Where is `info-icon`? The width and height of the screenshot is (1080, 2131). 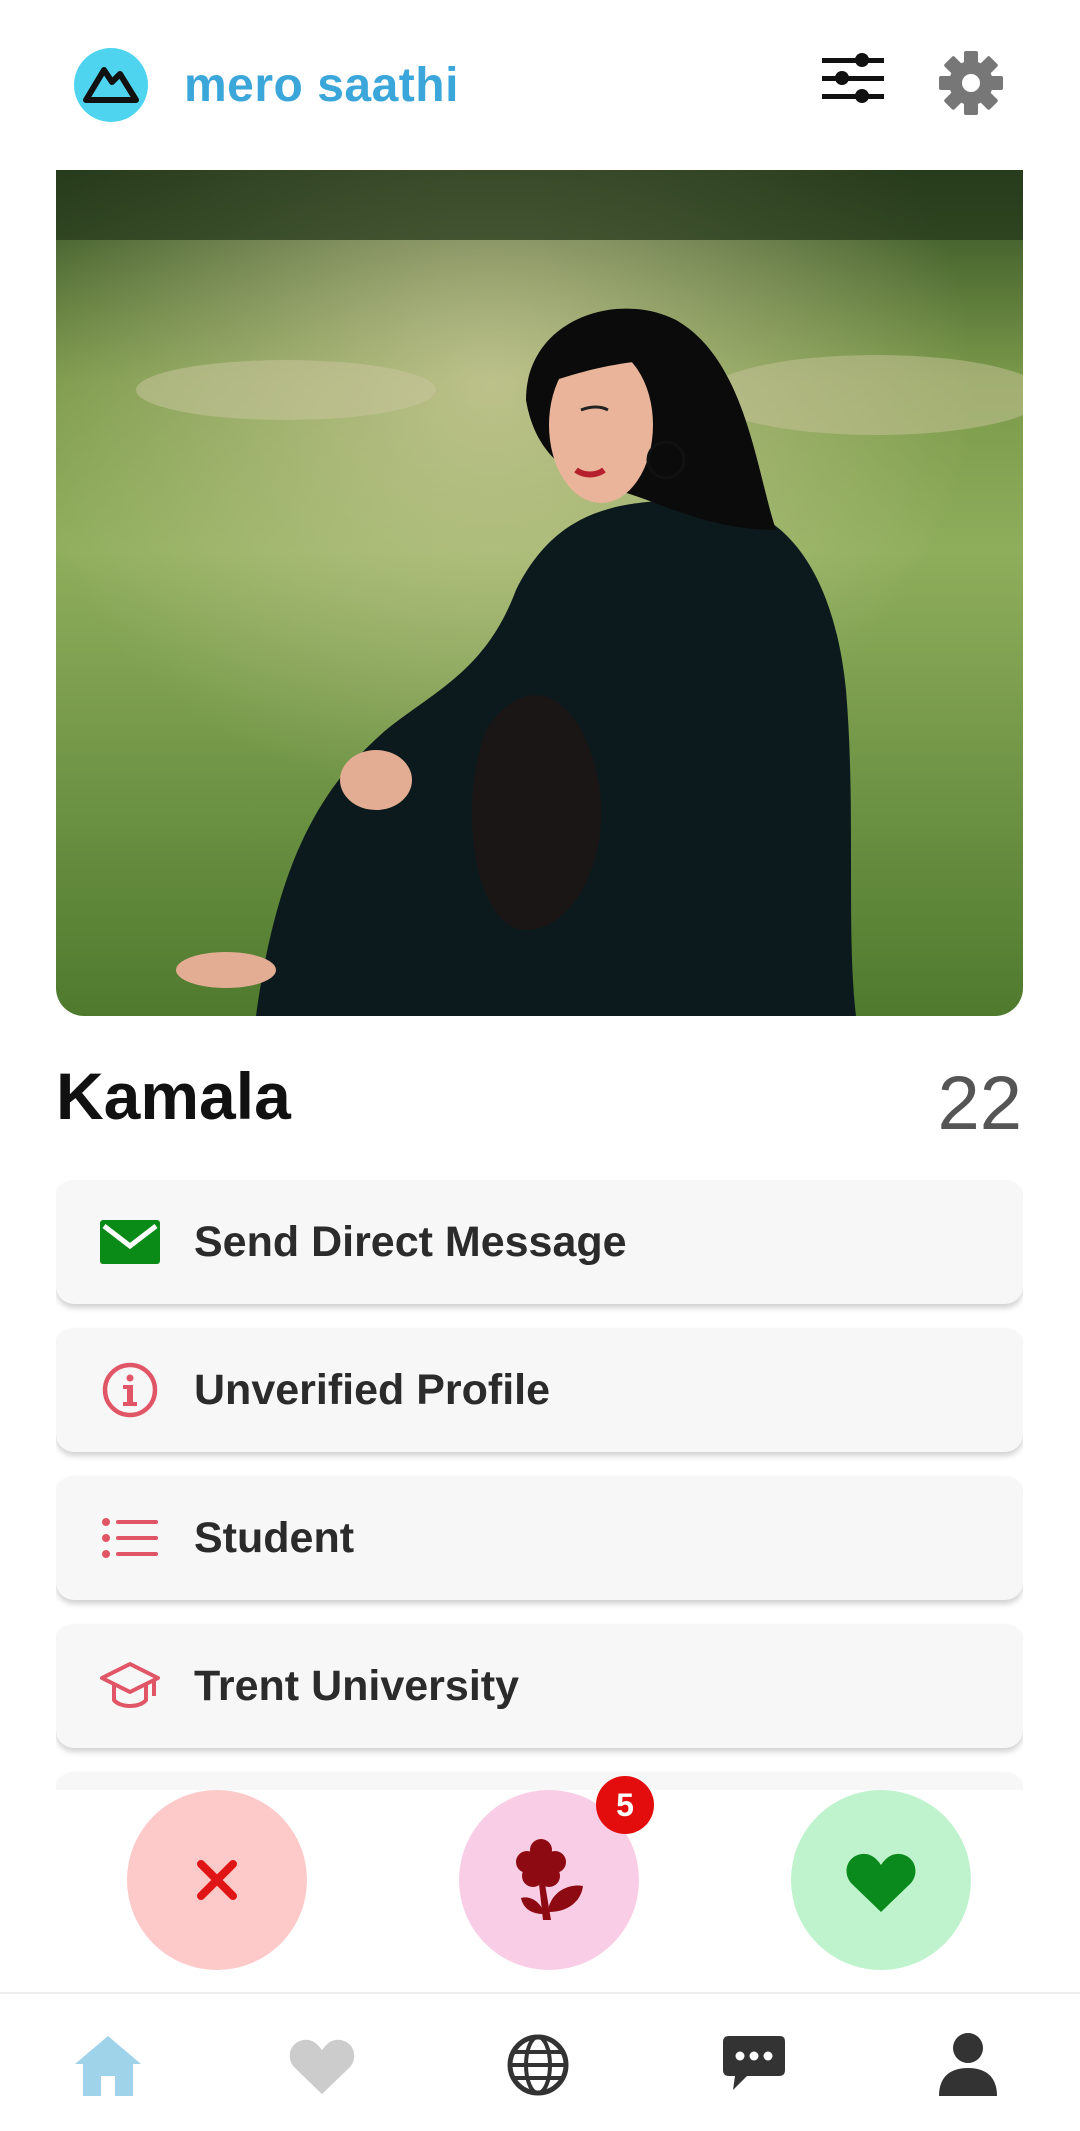
info-icon is located at coordinates (130, 1390).